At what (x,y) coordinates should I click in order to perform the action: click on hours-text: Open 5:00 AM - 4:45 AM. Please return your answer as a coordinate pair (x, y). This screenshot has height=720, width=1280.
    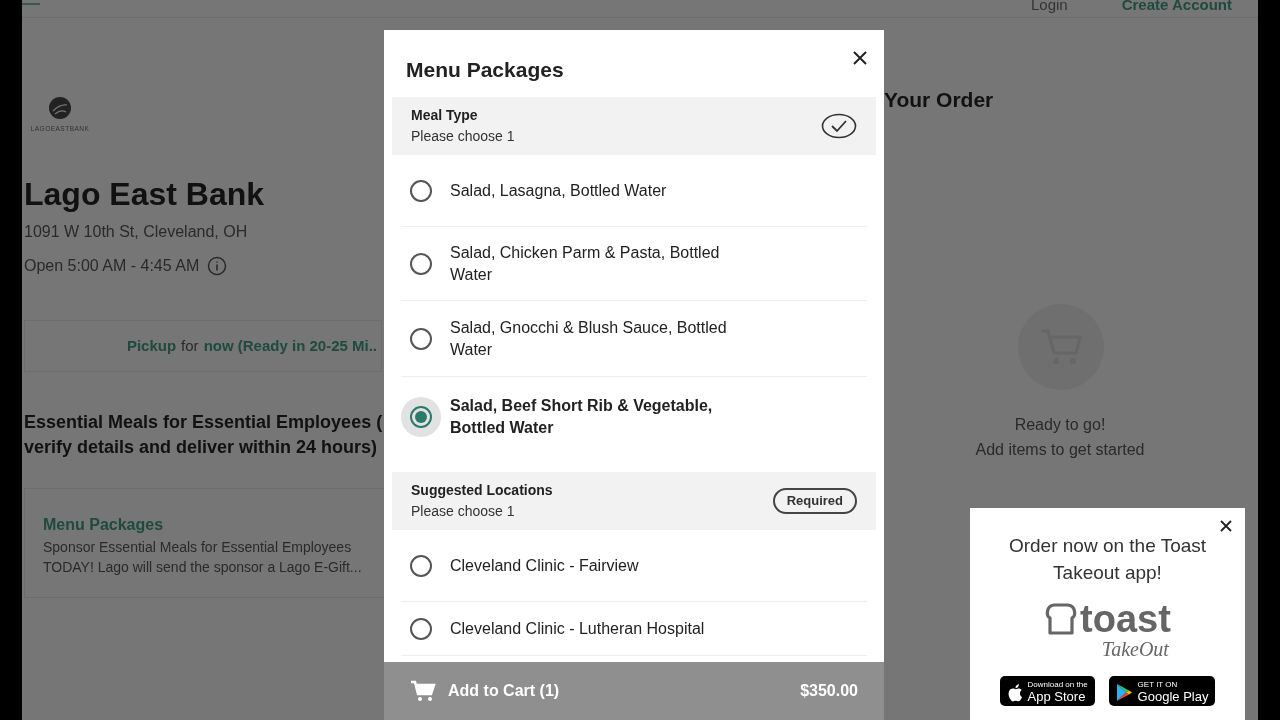
    Looking at the image, I should click on (112, 265).